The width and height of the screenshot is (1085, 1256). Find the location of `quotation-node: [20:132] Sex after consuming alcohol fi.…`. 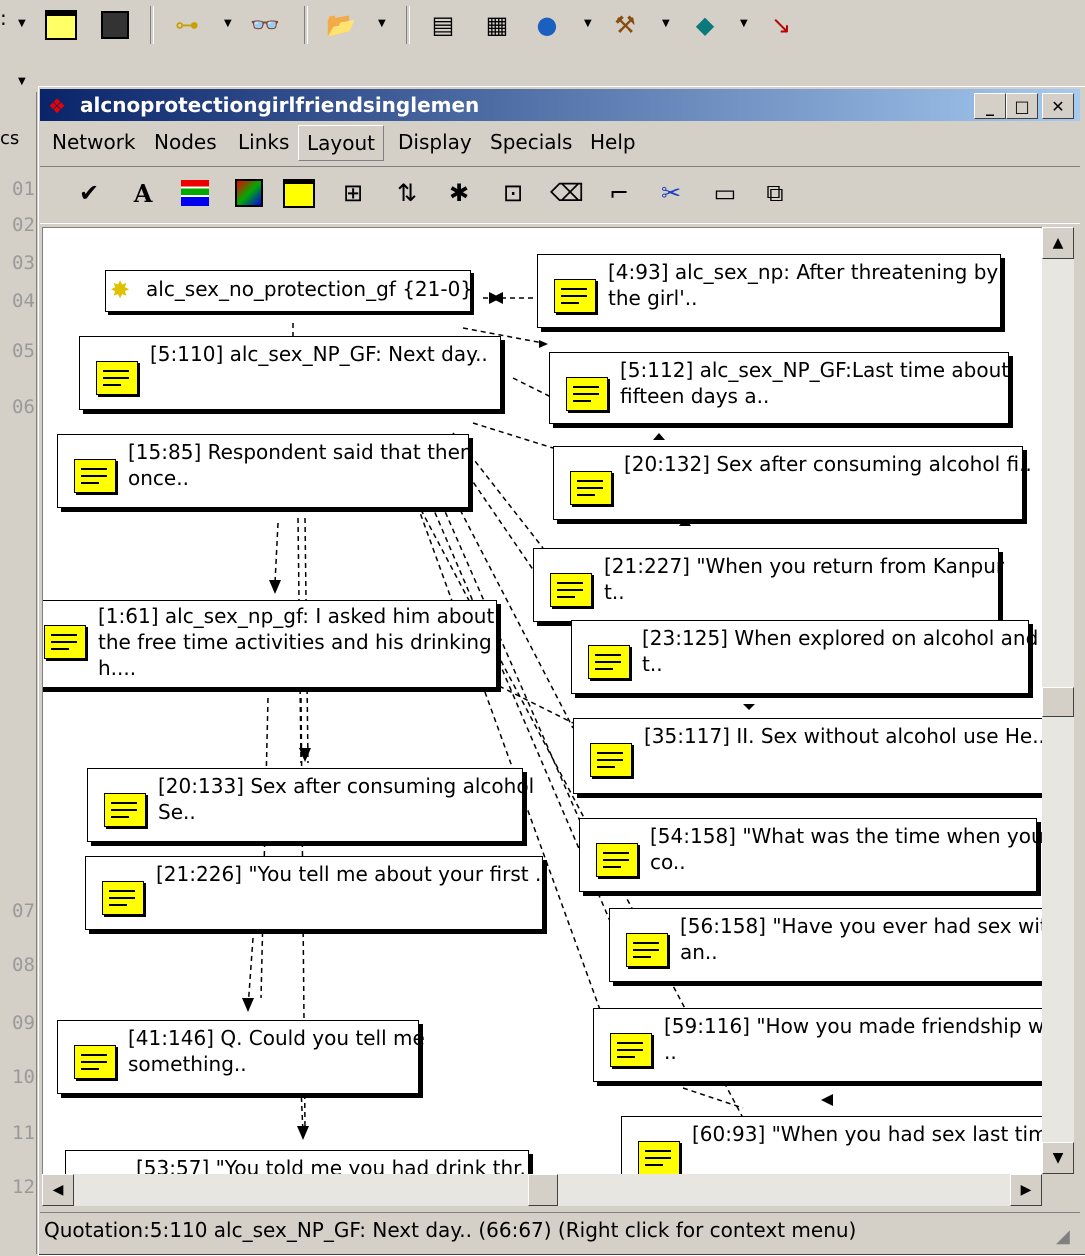

quotation-node: [20:132] Sex after consuming alcohol fi.… is located at coordinates (792, 483).